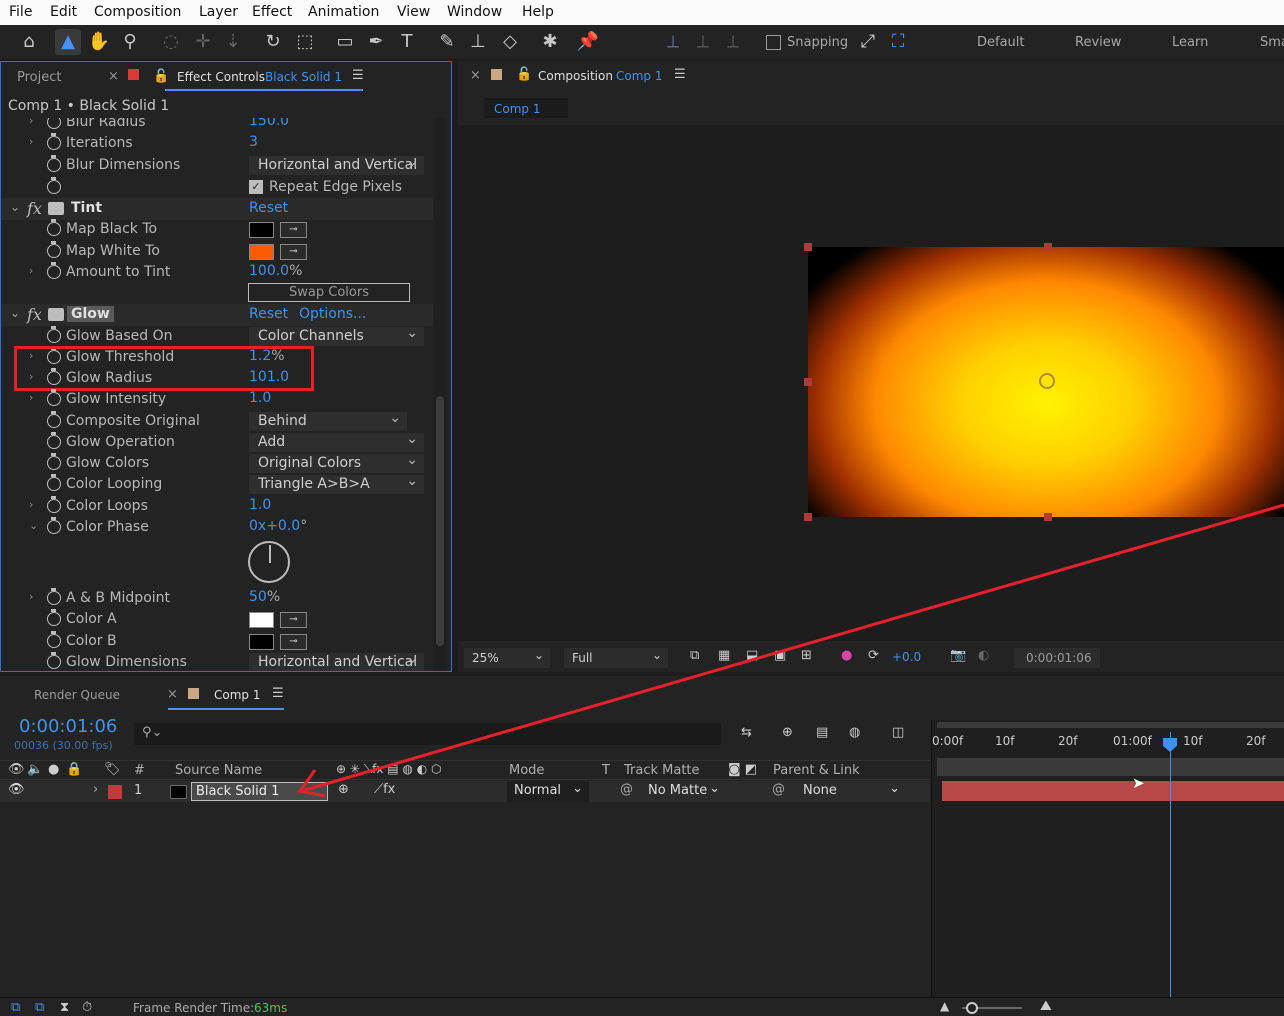 Image resolution: width=1284 pixels, height=1016 pixels. What do you see at coordinates (15, 1007) in the screenshot?
I see `layer-panel-icon: ⧉` at bounding box center [15, 1007].